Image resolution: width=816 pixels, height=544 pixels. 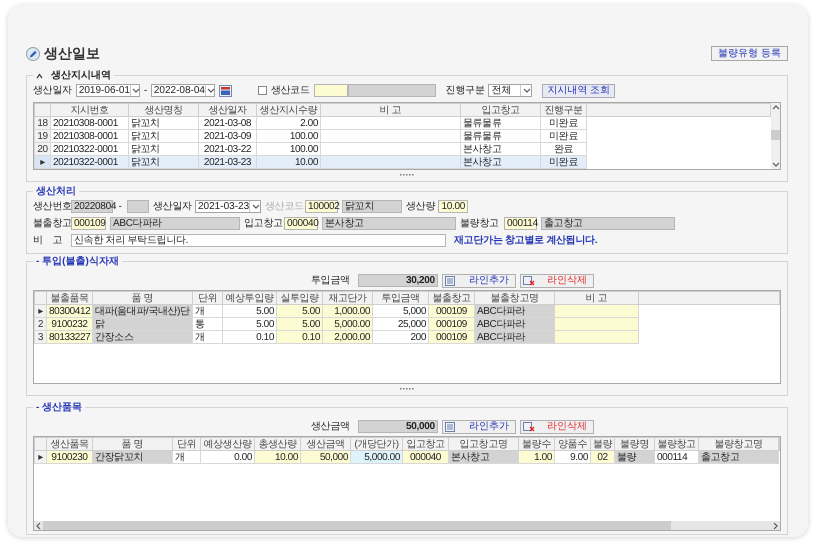 I want to click on table-cell: 0.10, so click(x=249, y=337).